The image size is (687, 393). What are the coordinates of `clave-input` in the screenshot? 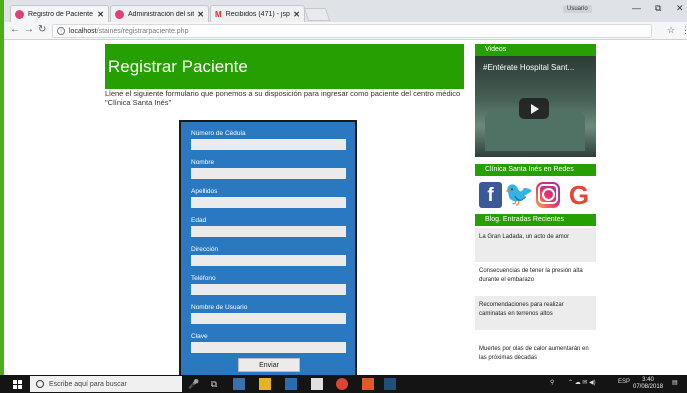 It's located at (268, 347).